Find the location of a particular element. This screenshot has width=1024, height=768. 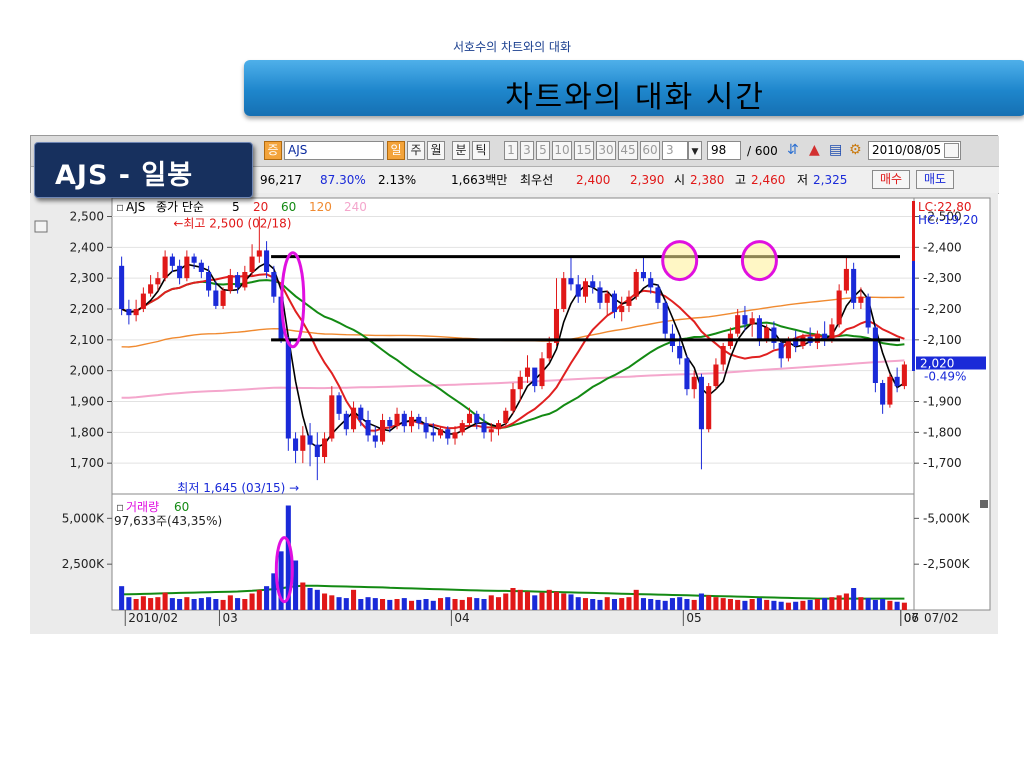

tick-button: 틱 is located at coordinates (481, 150).